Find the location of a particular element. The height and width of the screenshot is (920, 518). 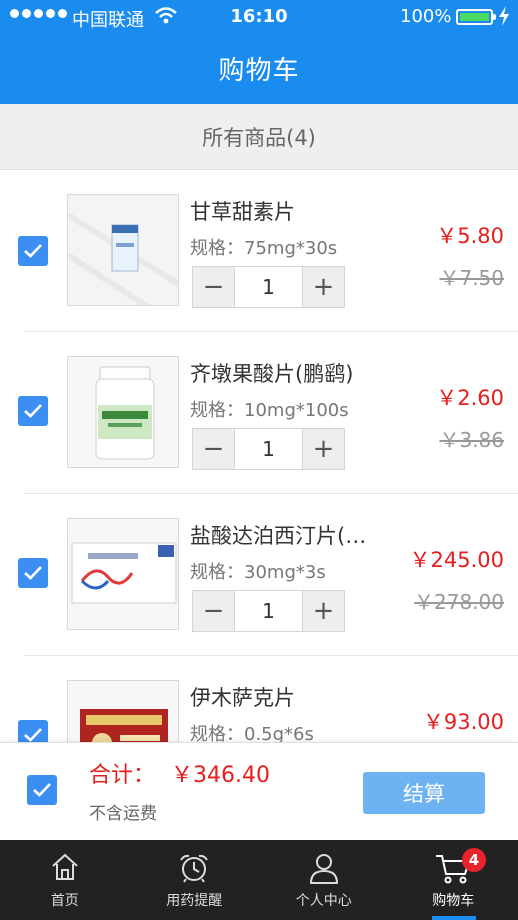

tab-profile: 个人中心 is located at coordinates (324, 880).